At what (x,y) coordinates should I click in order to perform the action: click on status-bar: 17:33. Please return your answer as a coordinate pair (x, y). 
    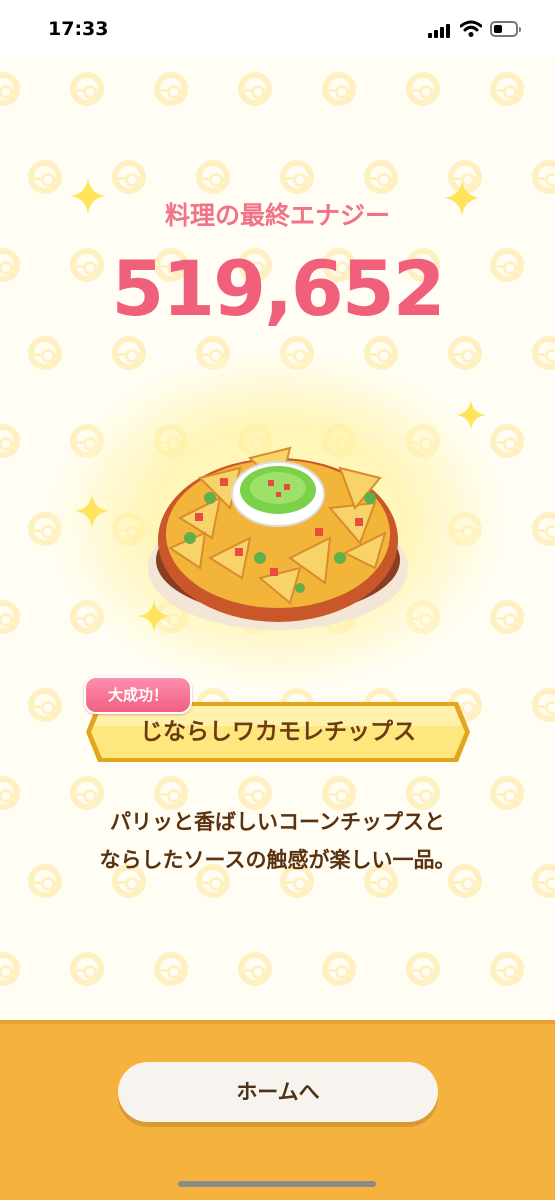
    Looking at the image, I should click on (277, 28).